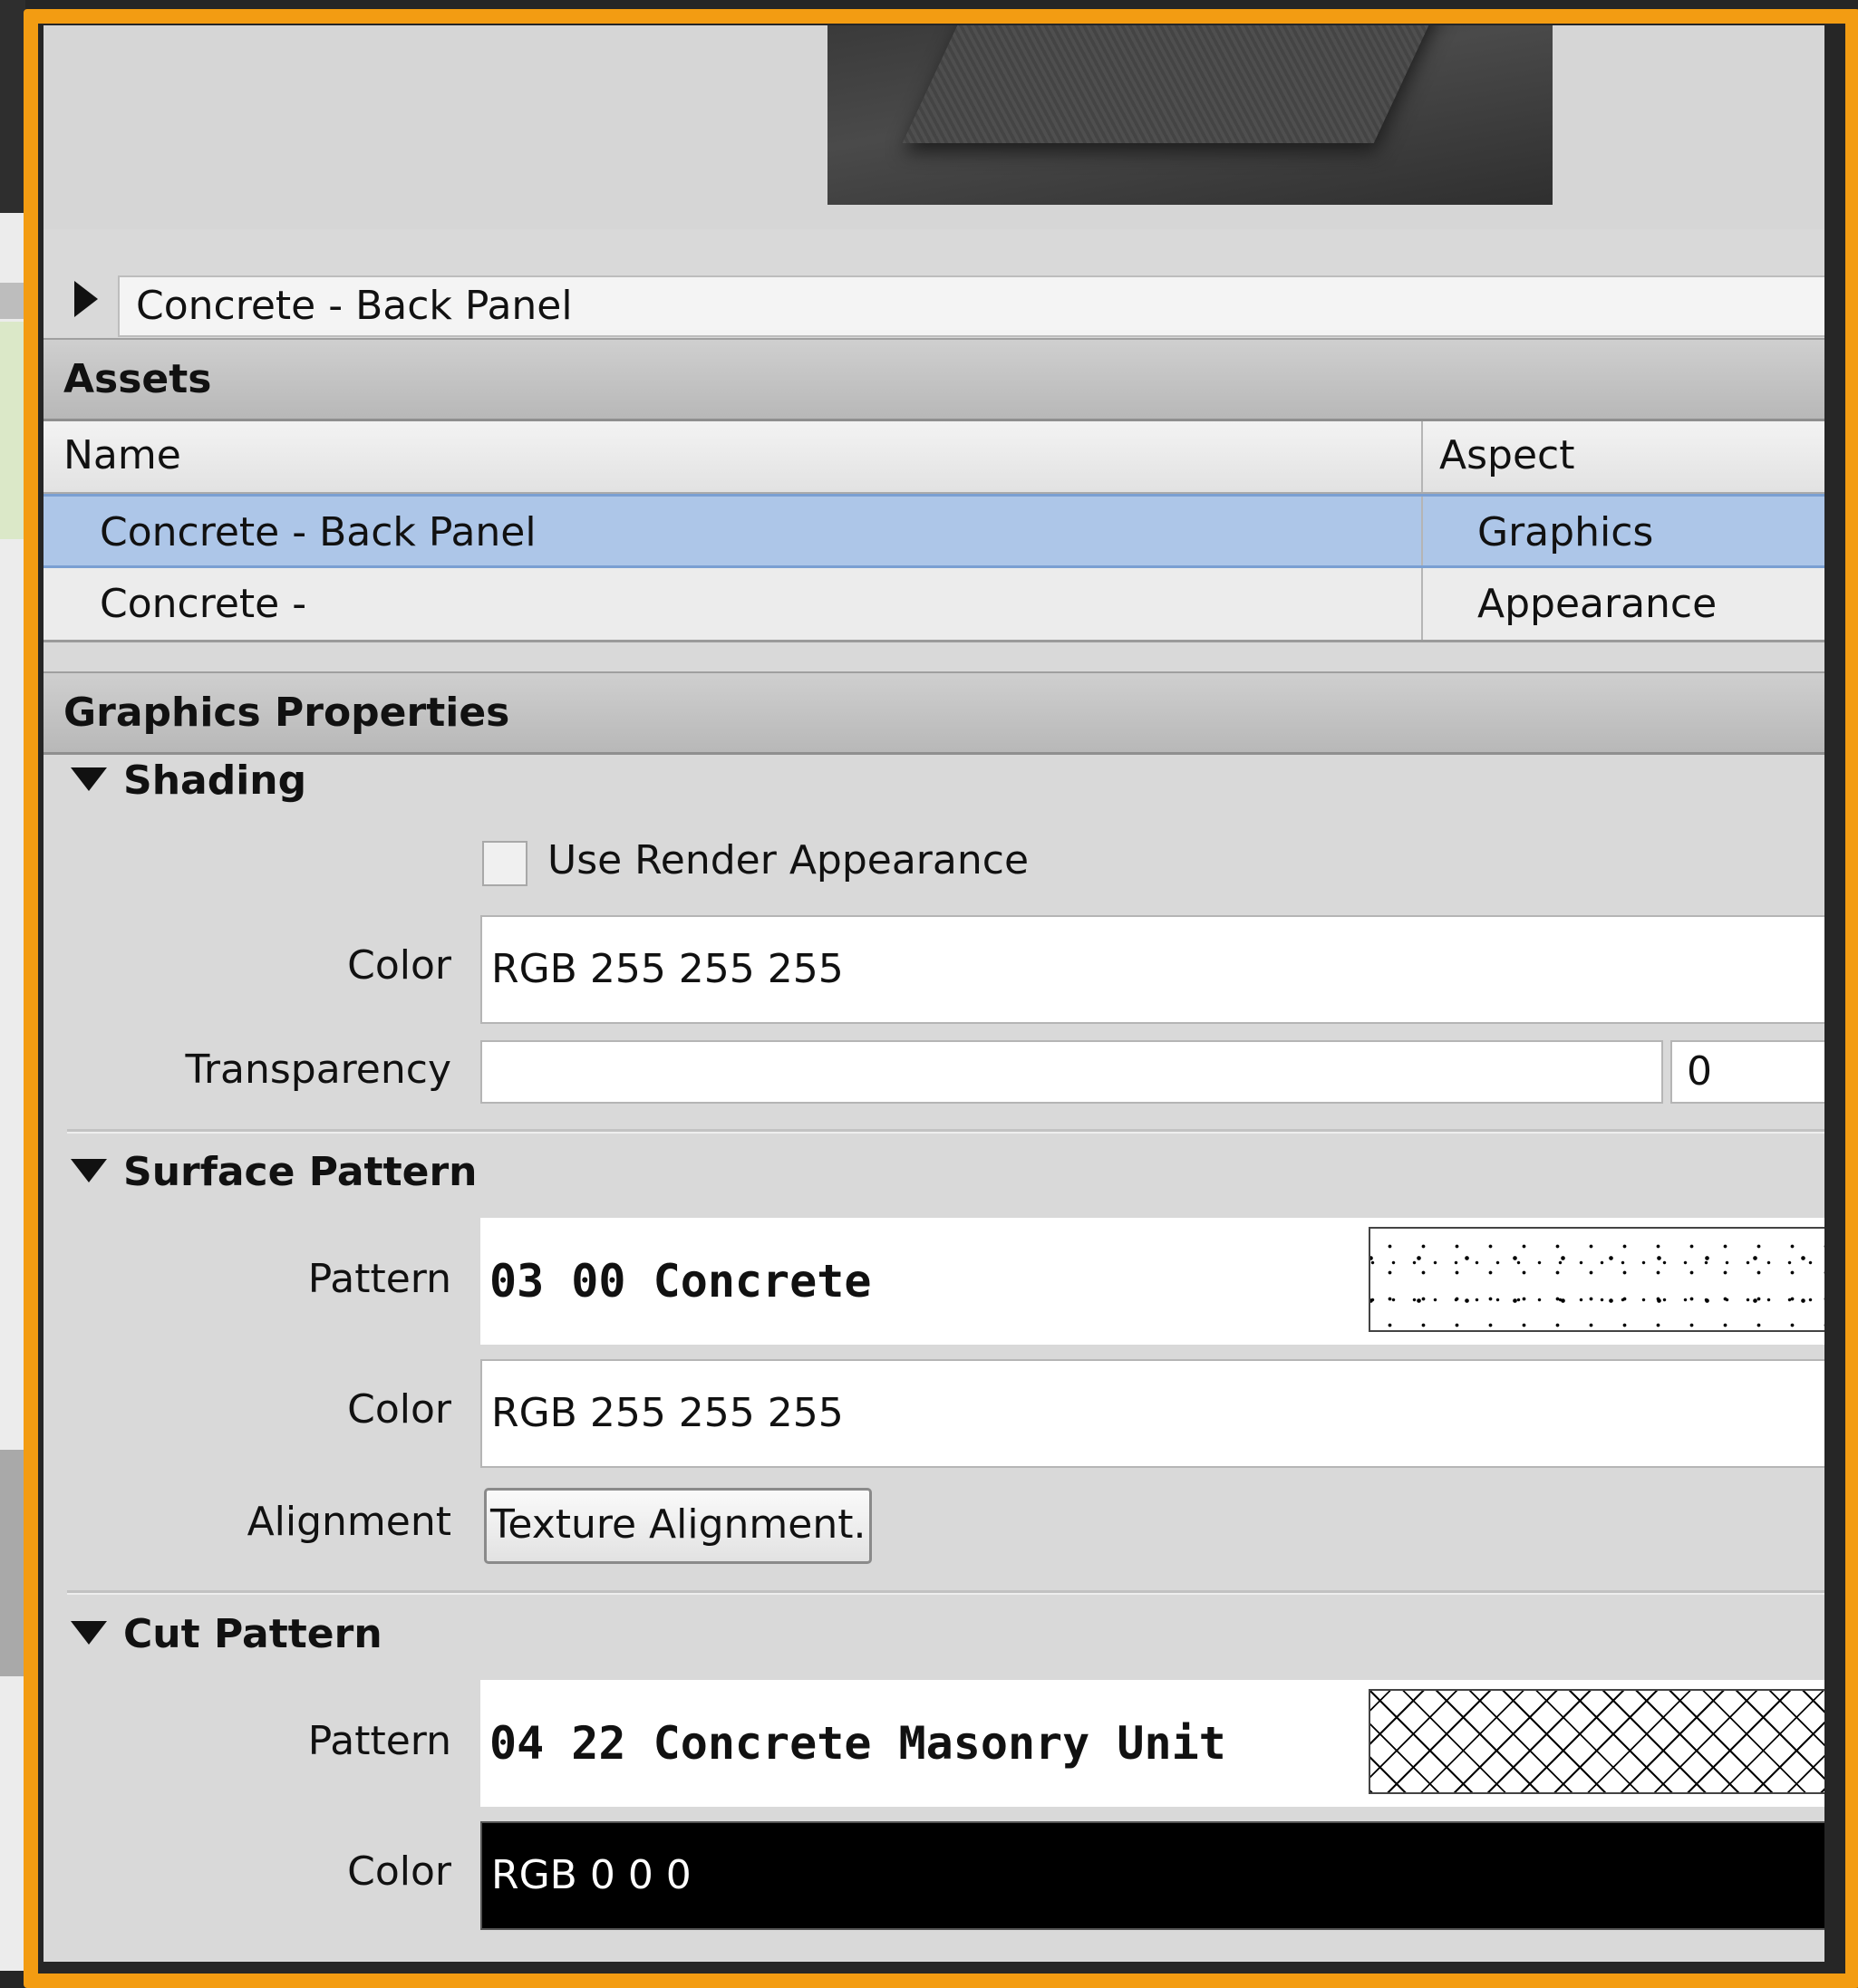 The height and width of the screenshot is (1988, 1858). What do you see at coordinates (399, 1871) in the screenshot?
I see `cut-color-label: Color` at bounding box center [399, 1871].